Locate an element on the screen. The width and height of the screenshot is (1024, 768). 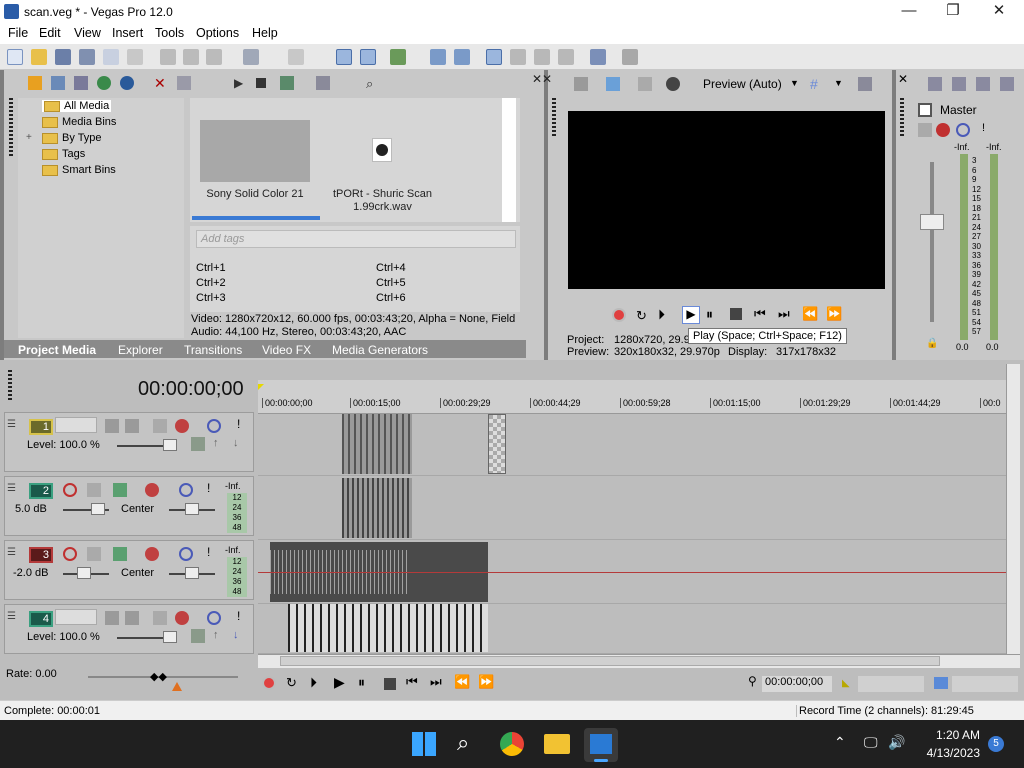
menu-tools: Tools is located at coordinates (169, 33).